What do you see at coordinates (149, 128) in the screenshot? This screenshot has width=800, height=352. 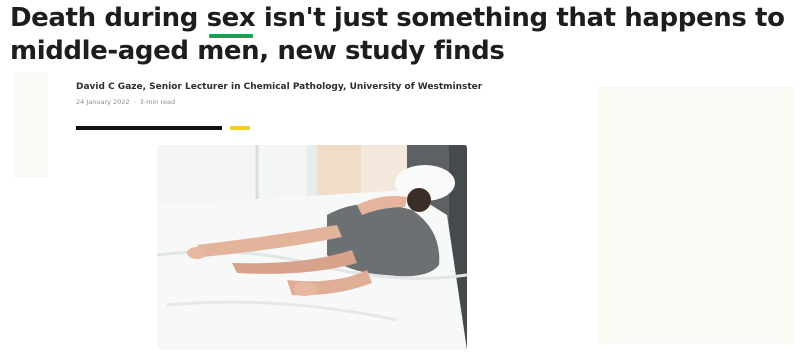 I see `divider-bar-black` at bounding box center [149, 128].